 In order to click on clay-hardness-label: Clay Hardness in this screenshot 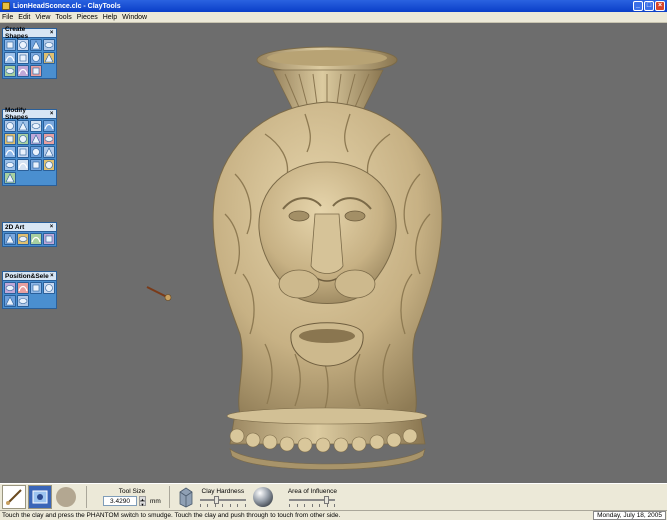, I will do `click(223, 491)`.